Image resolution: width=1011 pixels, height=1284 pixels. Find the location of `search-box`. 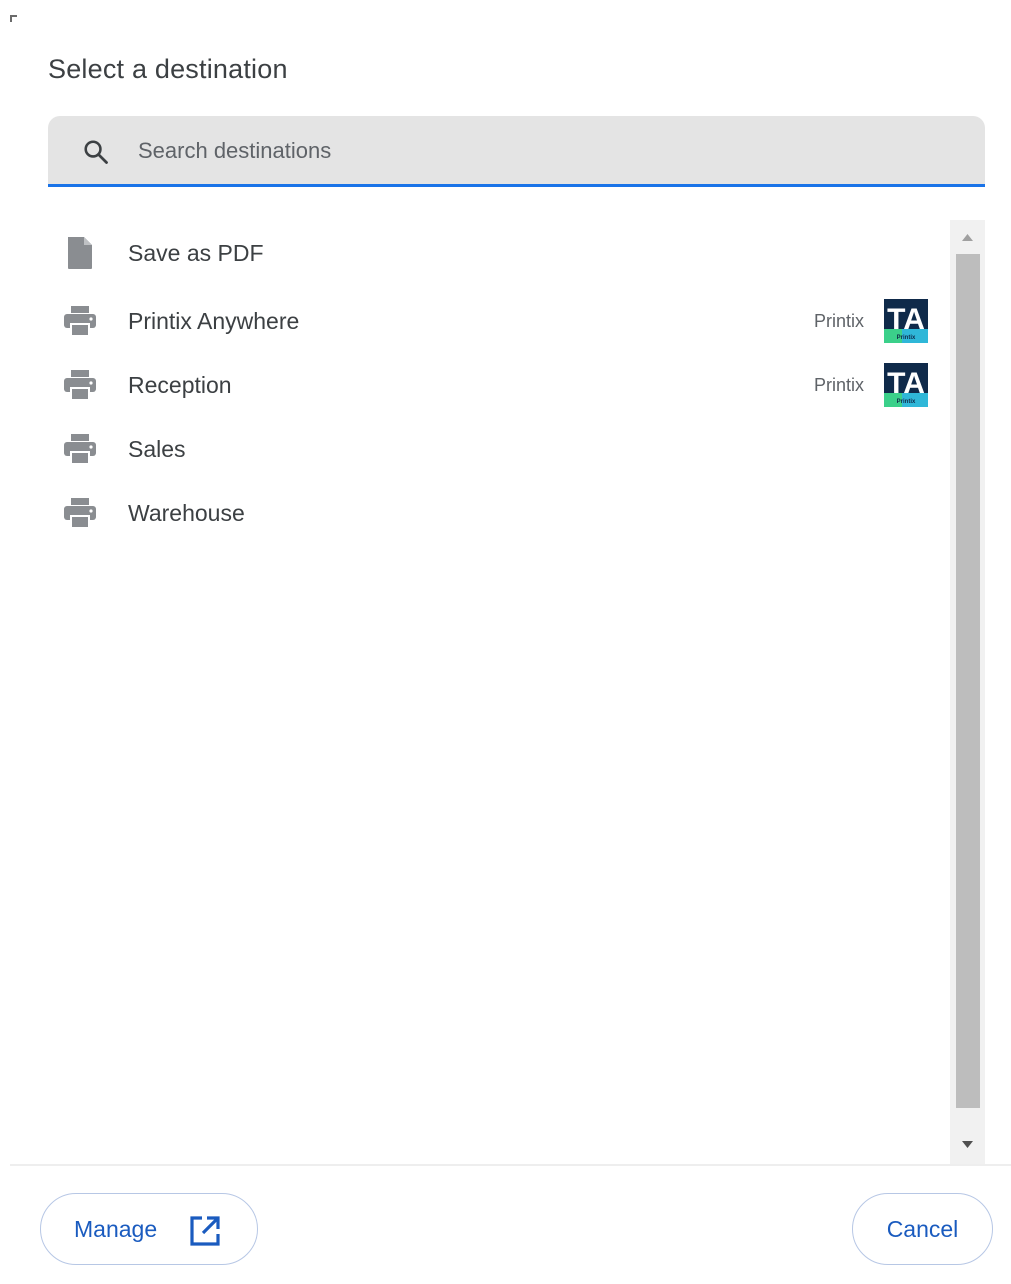

search-box is located at coordinates (516, 151).